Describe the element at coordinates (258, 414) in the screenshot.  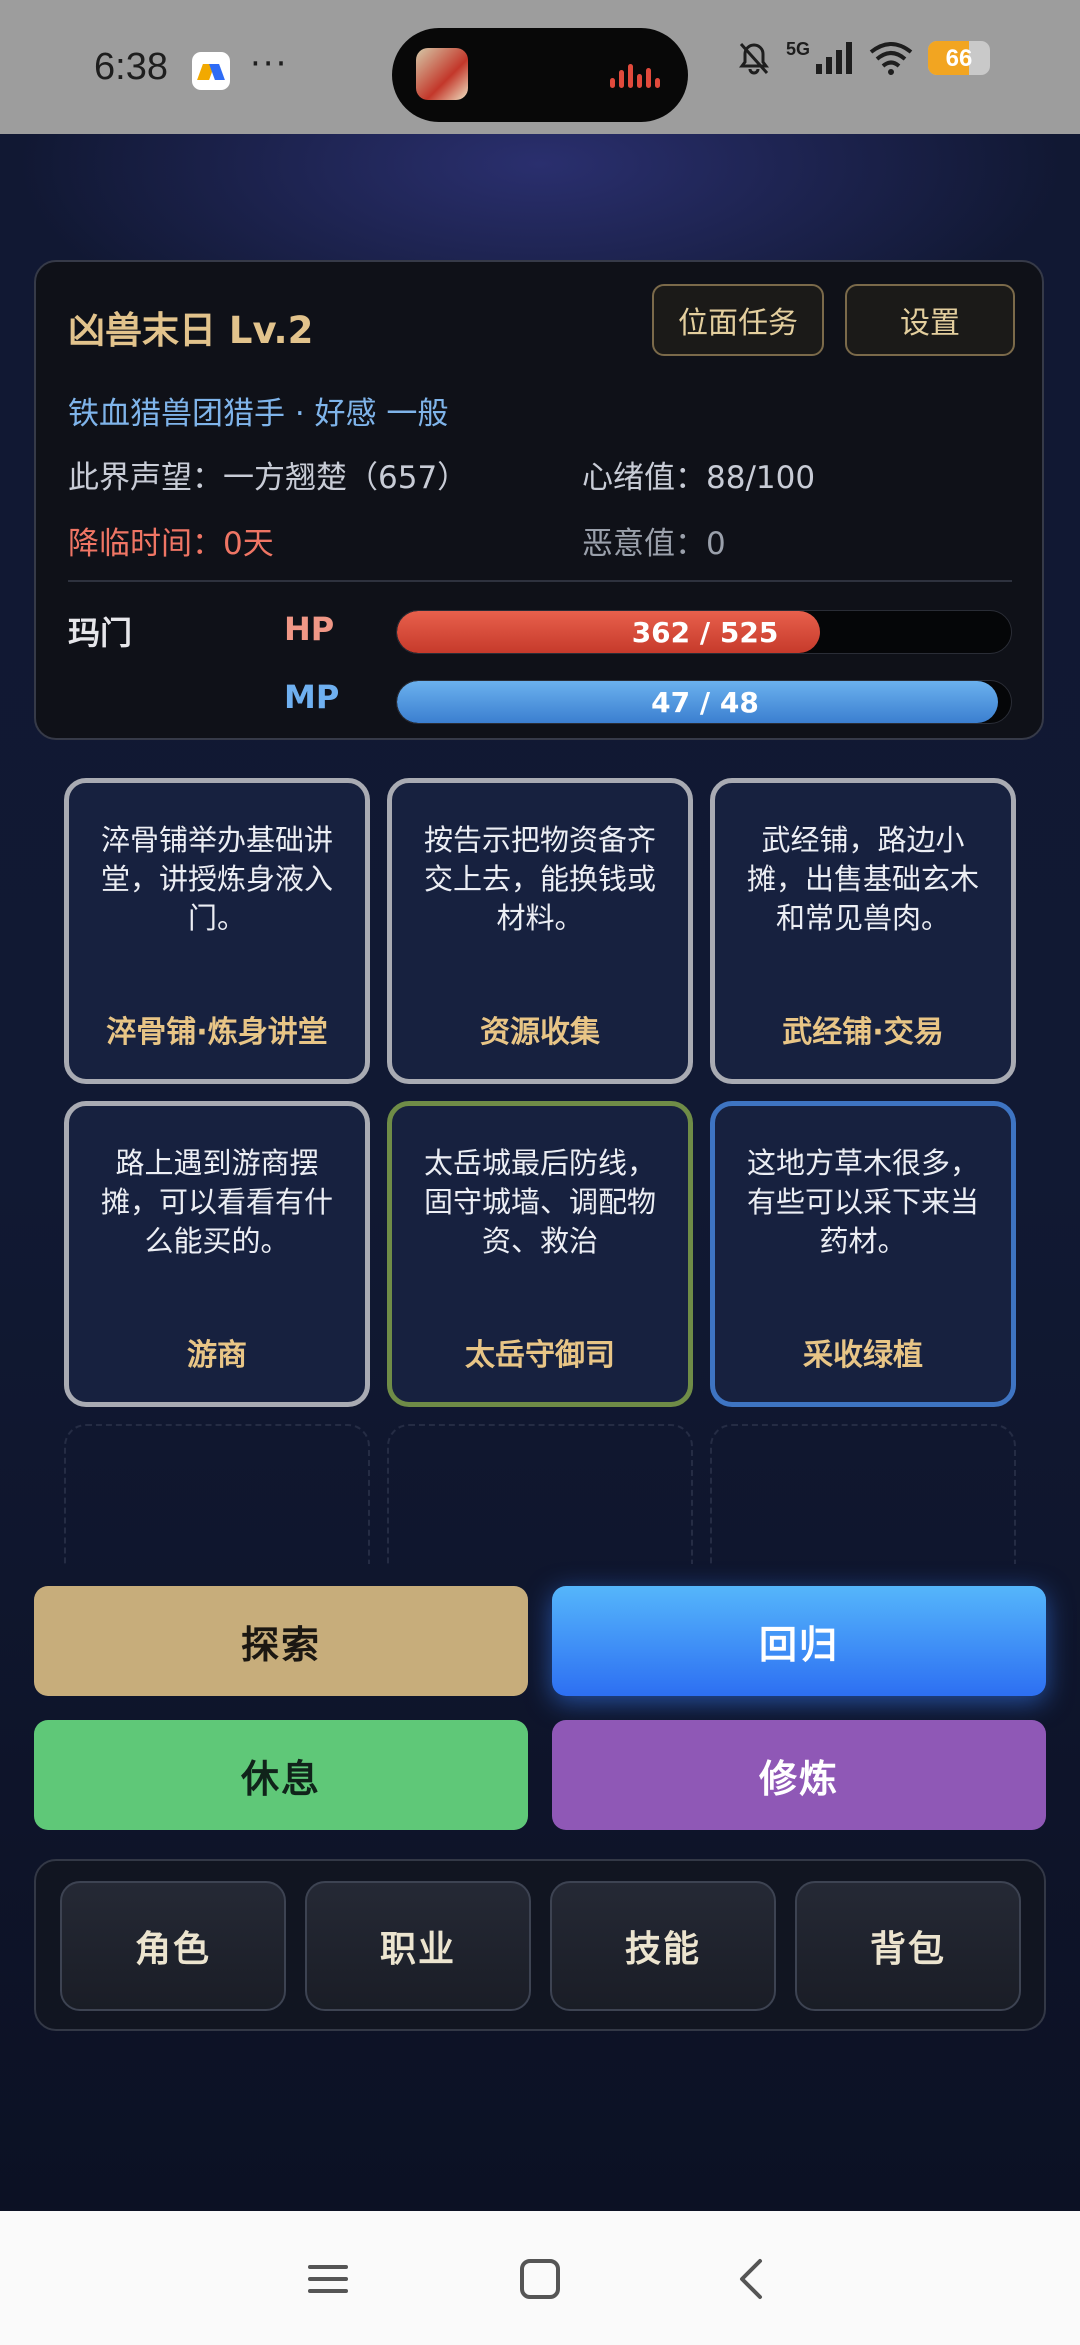
I see `faction-affinity: 铁血猎兽团猎手 · 好感 一般` at that location.